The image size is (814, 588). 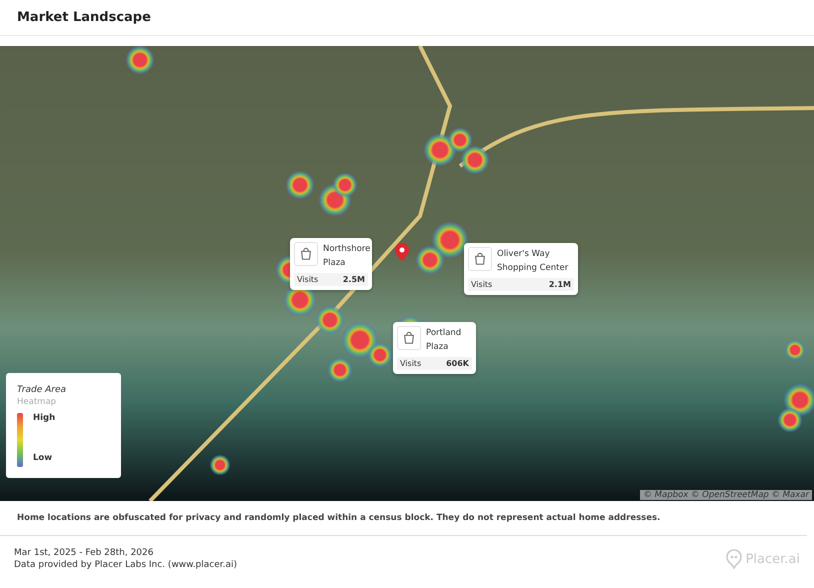 I want to click on place-card: Oliver's Way Shopping Center Visits 2.1M, so click(x=521, y=269).